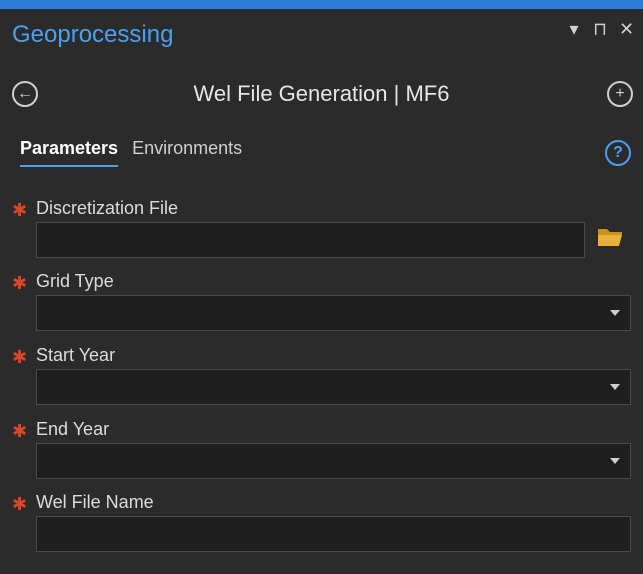  Describe the element at coordinates (626, 29) in the screenshot. I see `close-icon: ✕` at that location.